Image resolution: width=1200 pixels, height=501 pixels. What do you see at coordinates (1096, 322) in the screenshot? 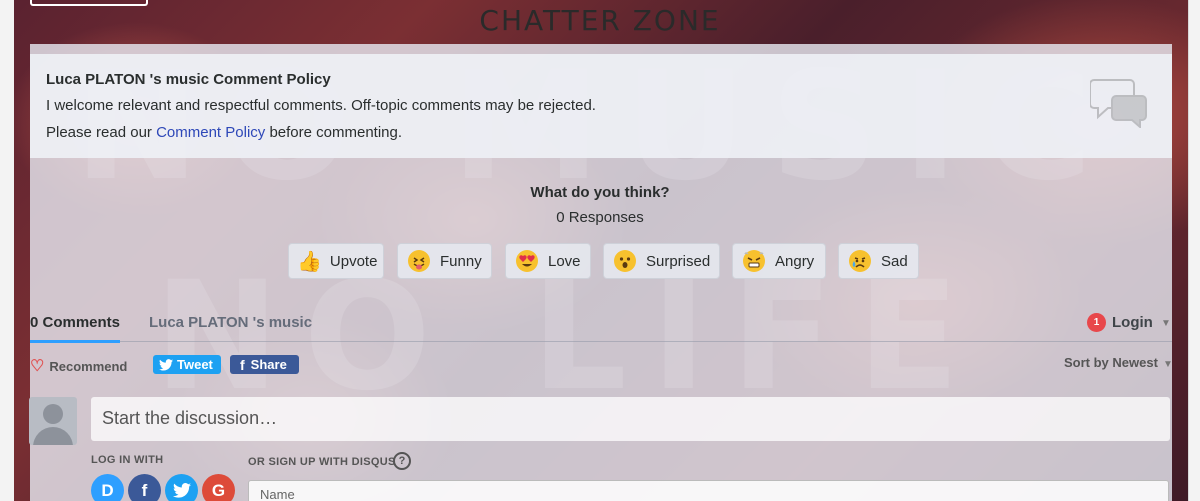
I see `notification-badge: 1` at bounding box center [1096, 322].